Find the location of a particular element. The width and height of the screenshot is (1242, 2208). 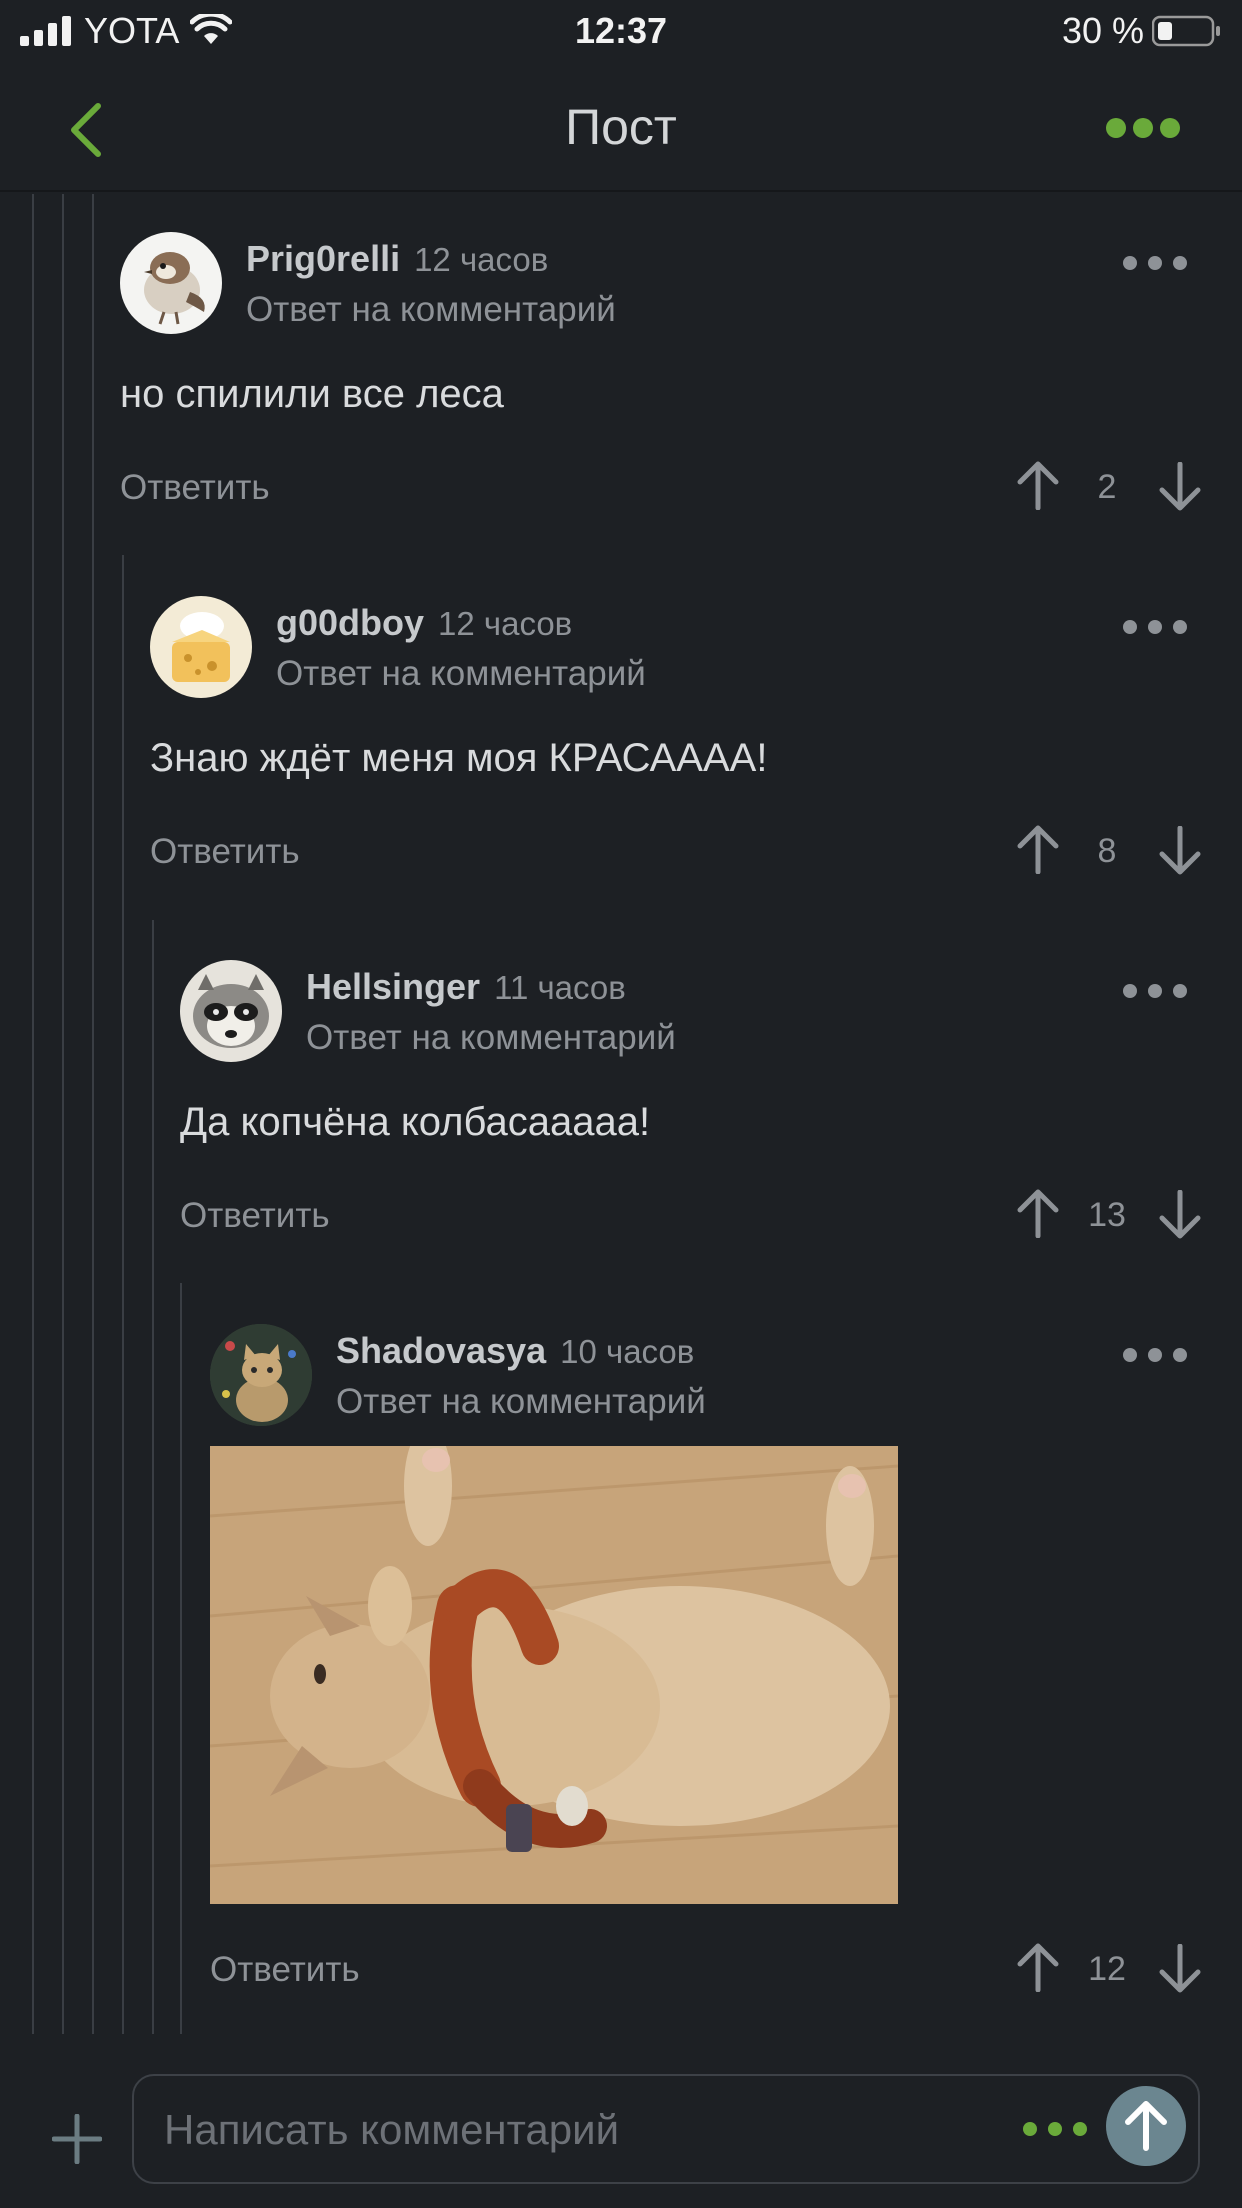

cat-avatar-icon is located at coordinates (261, 1375).